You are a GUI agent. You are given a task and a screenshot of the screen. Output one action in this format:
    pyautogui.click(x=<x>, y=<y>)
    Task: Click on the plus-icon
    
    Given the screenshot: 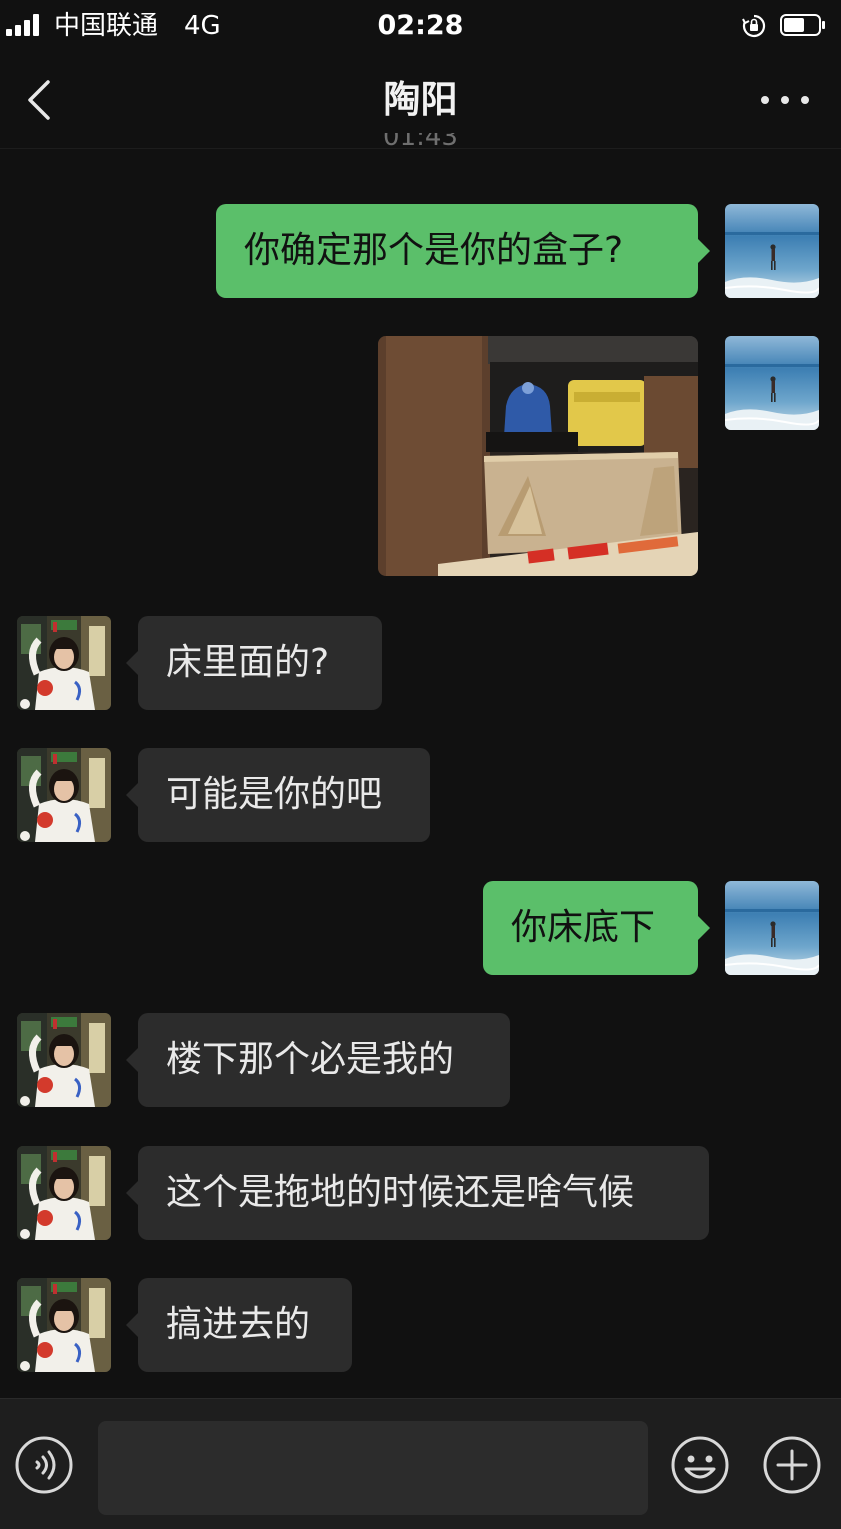 What is the action you would take?
    pyautogui.click(x=792, y=1465)
    